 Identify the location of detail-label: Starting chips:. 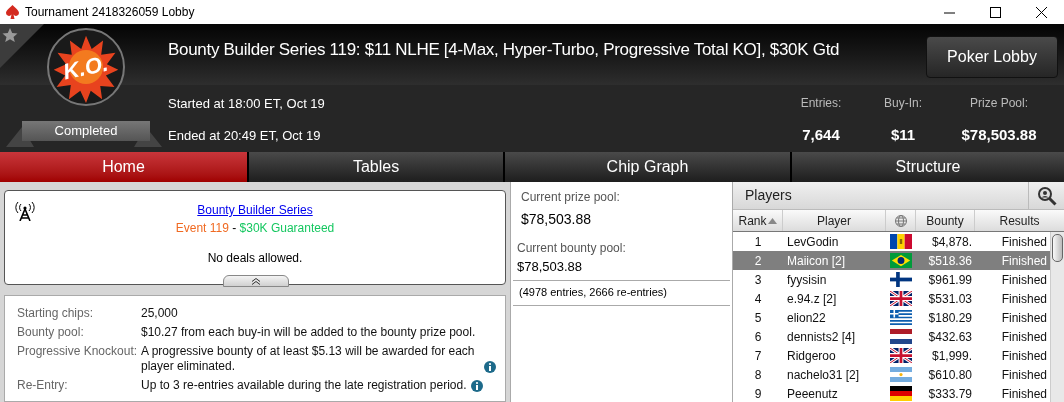
(56, 313).